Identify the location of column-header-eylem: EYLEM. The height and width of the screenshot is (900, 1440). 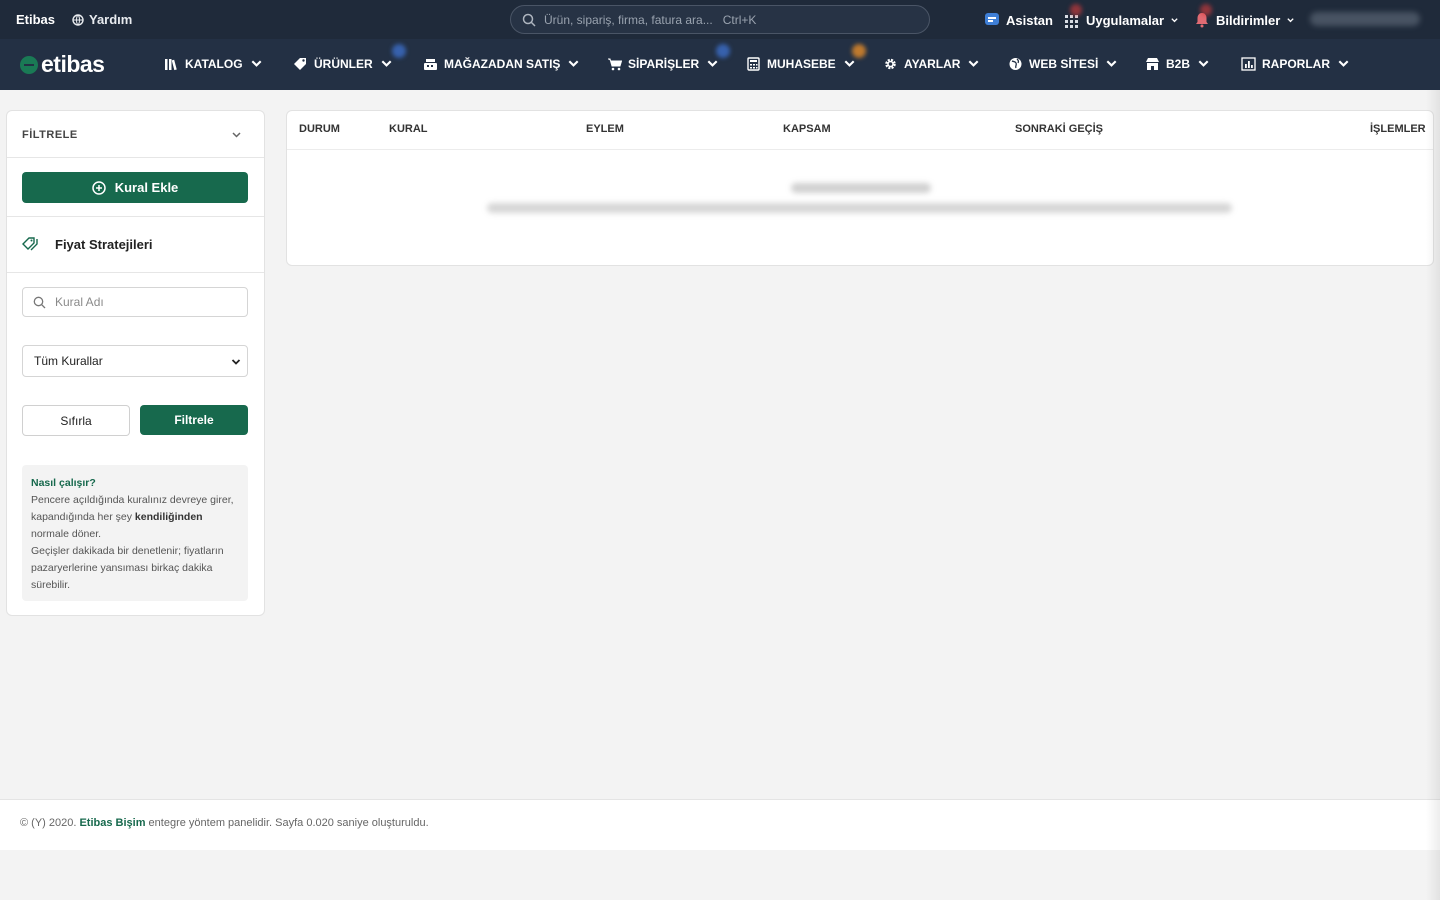
(605, 129).